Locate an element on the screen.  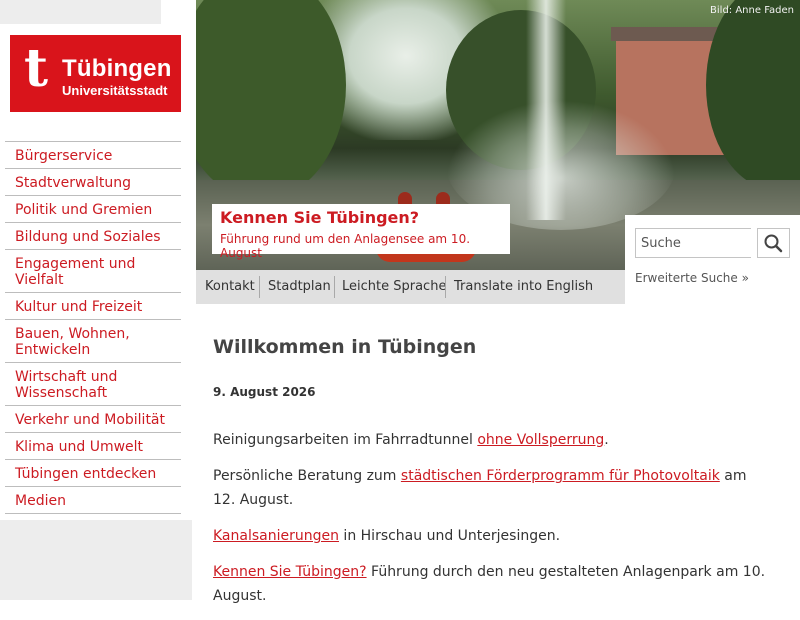
nav-item: Bildung und Soziales is located at coordinates (93, 236).